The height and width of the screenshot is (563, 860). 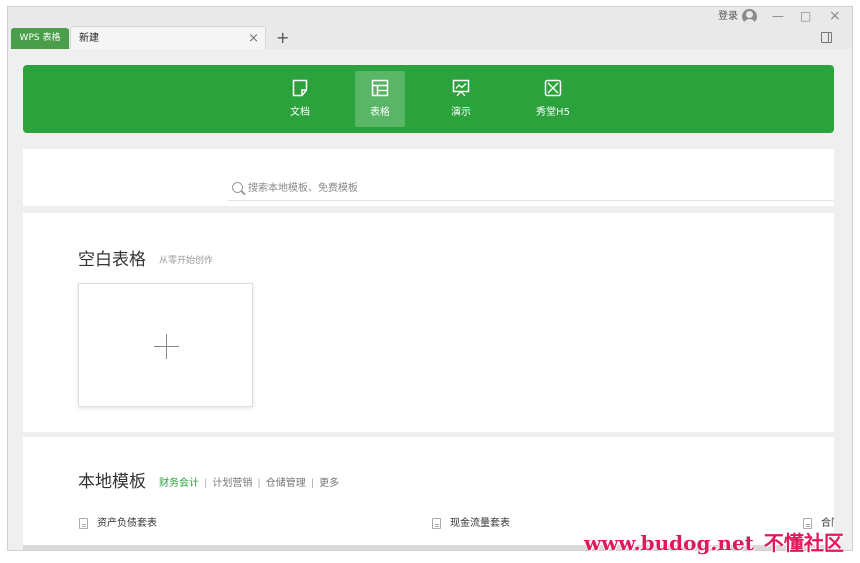 What do you see at coordinates (826, 37) in the screenshot?
I see `sidebar-toggle-icon` at bounding box center [826, 37].